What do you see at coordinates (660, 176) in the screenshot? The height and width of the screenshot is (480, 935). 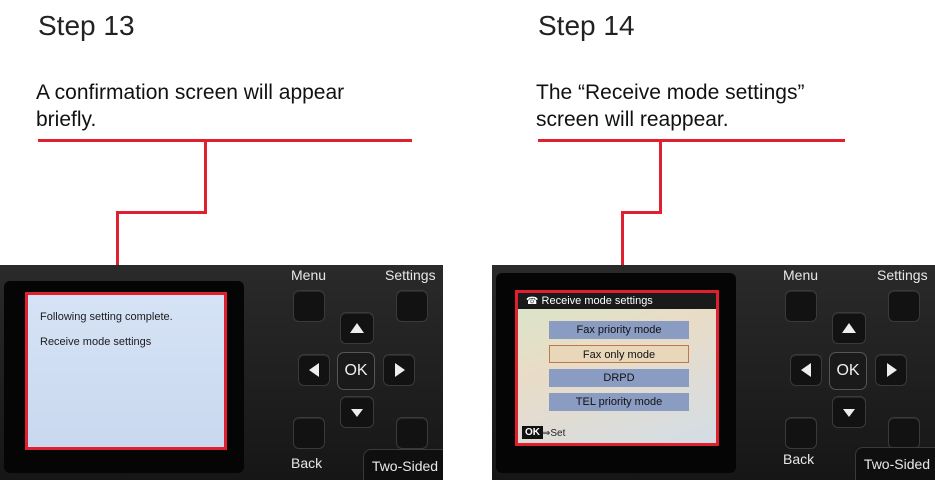 I see `step14-callout-vertical` at bounding box center [660, 176].